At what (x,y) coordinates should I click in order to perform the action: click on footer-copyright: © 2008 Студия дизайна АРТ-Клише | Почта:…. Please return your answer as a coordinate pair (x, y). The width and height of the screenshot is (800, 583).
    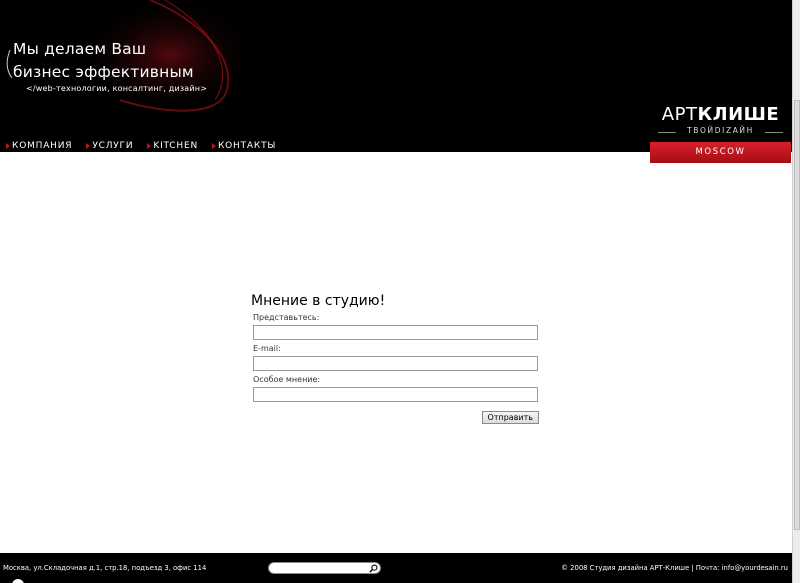
    Looking at the image, I should click on (674, 568).